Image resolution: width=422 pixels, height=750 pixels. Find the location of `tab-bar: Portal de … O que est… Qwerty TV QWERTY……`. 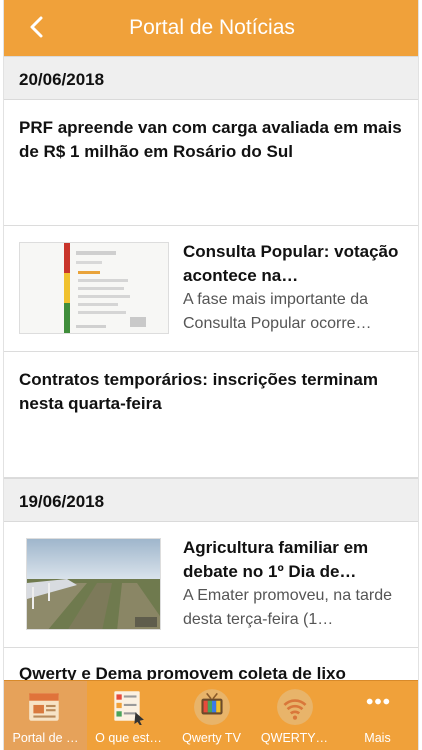

tab-bar: Portal de … O que est… Qwerty TV QWERTY…… is located at coordinates (211, 715).